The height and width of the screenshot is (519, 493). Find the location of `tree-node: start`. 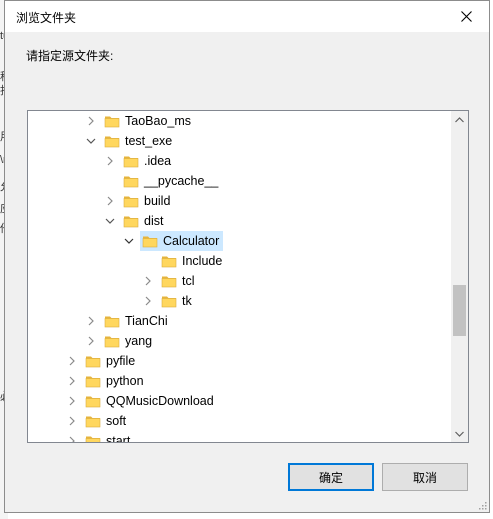

tree-node: start is located at coordinates (108, 437).